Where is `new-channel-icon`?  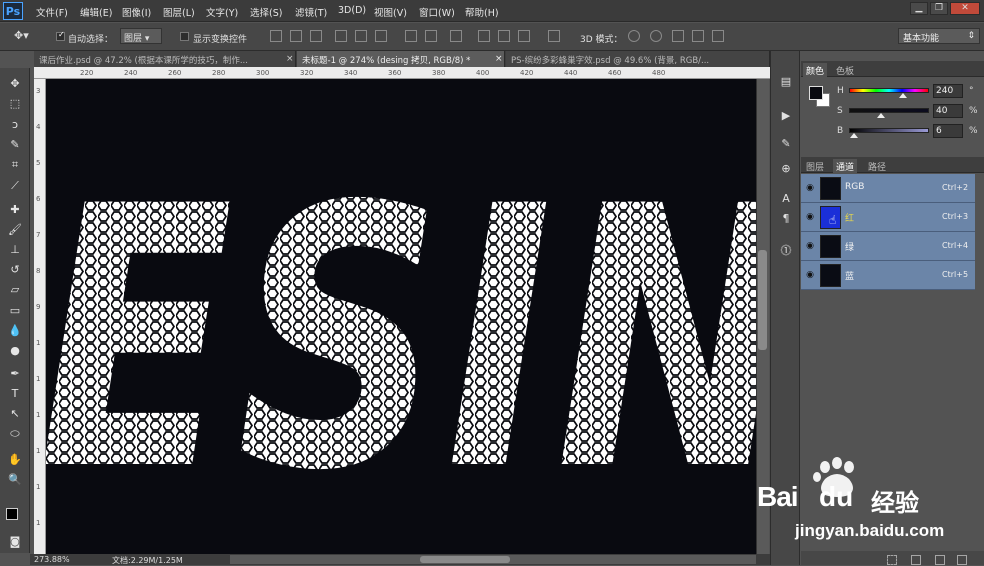
new-channel-icon is located at coordinates (940, 560).